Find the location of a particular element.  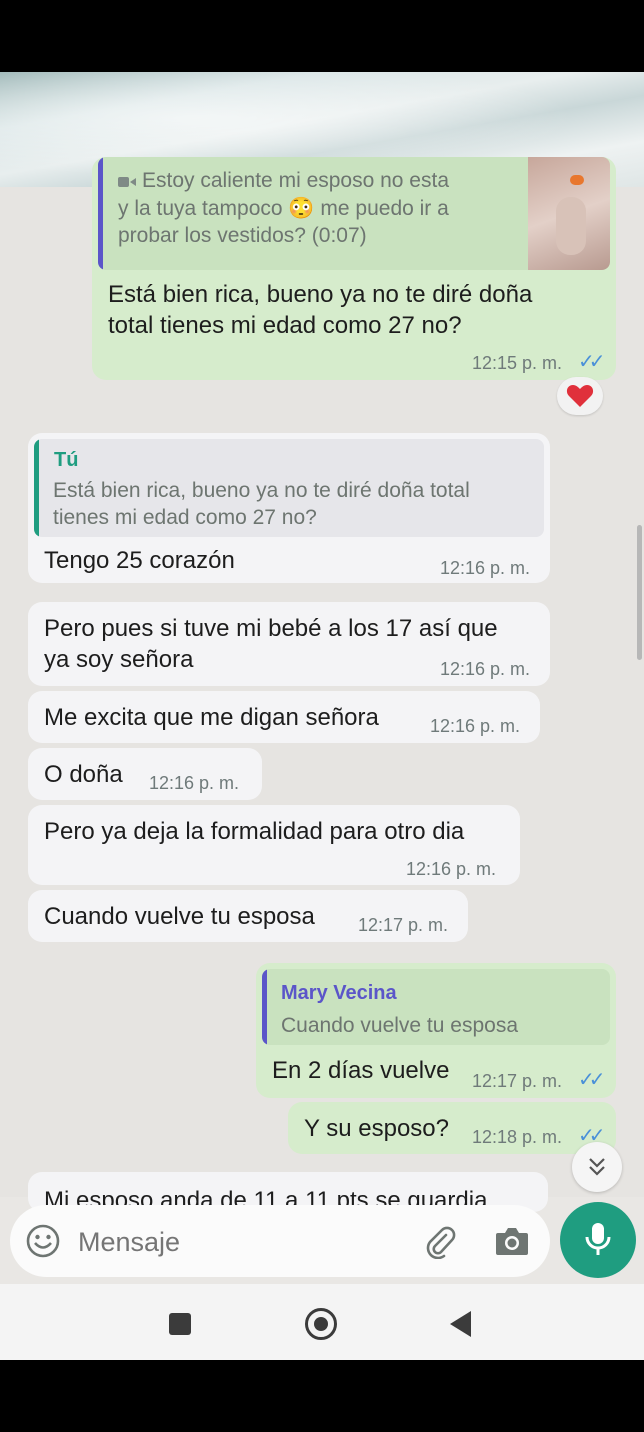

chevrons-down-icon is located at coordinates (597, 1167).